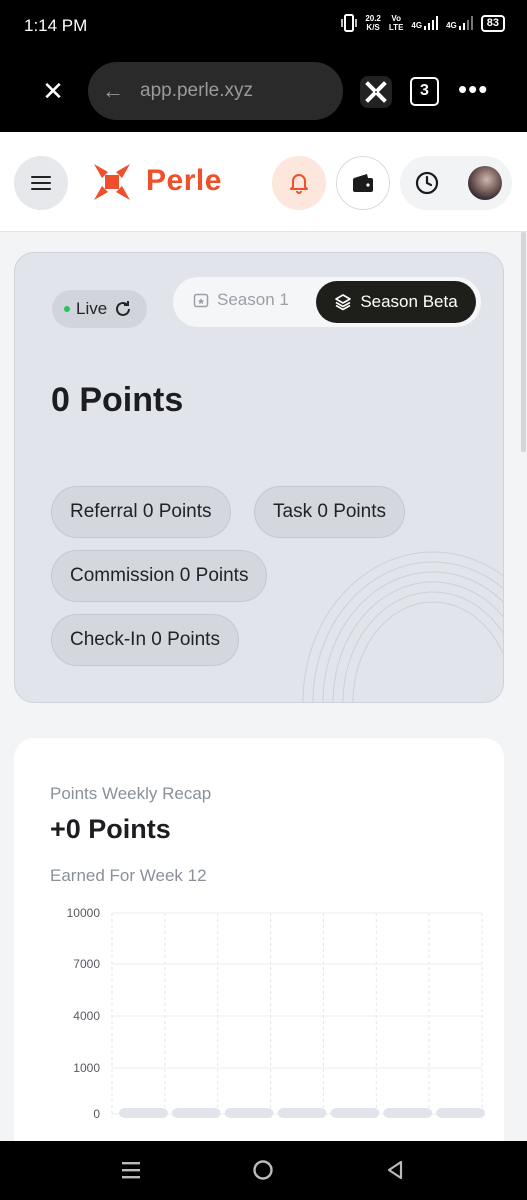 This screenshot has width=527, height=1200. What do you see at coordinates (159, 576) in the screenshot?
I see `commission-points-chip: Commission 0 Points` at bounding box center [159, 576].